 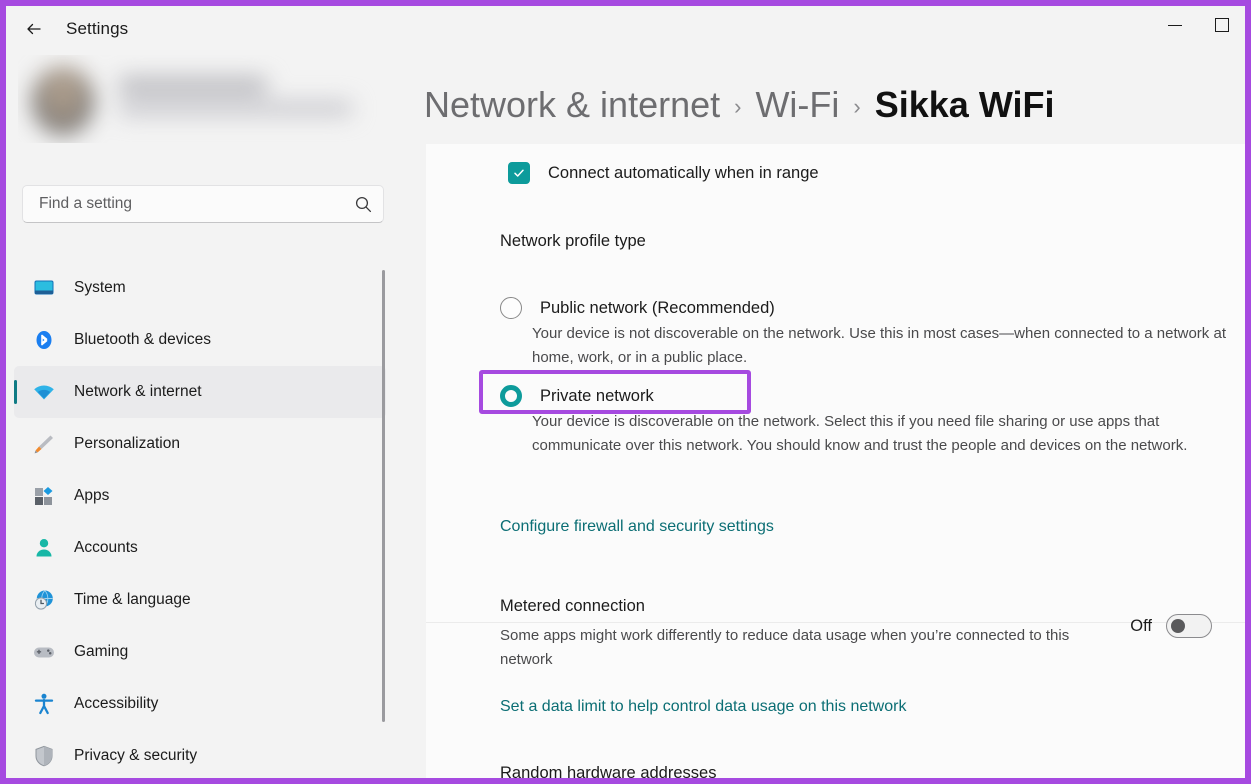 What do you see at coordinates (116, 703) in the screenshot?
I see `sidebar-item-label: Accessibility` at bounding box center [116, 703].